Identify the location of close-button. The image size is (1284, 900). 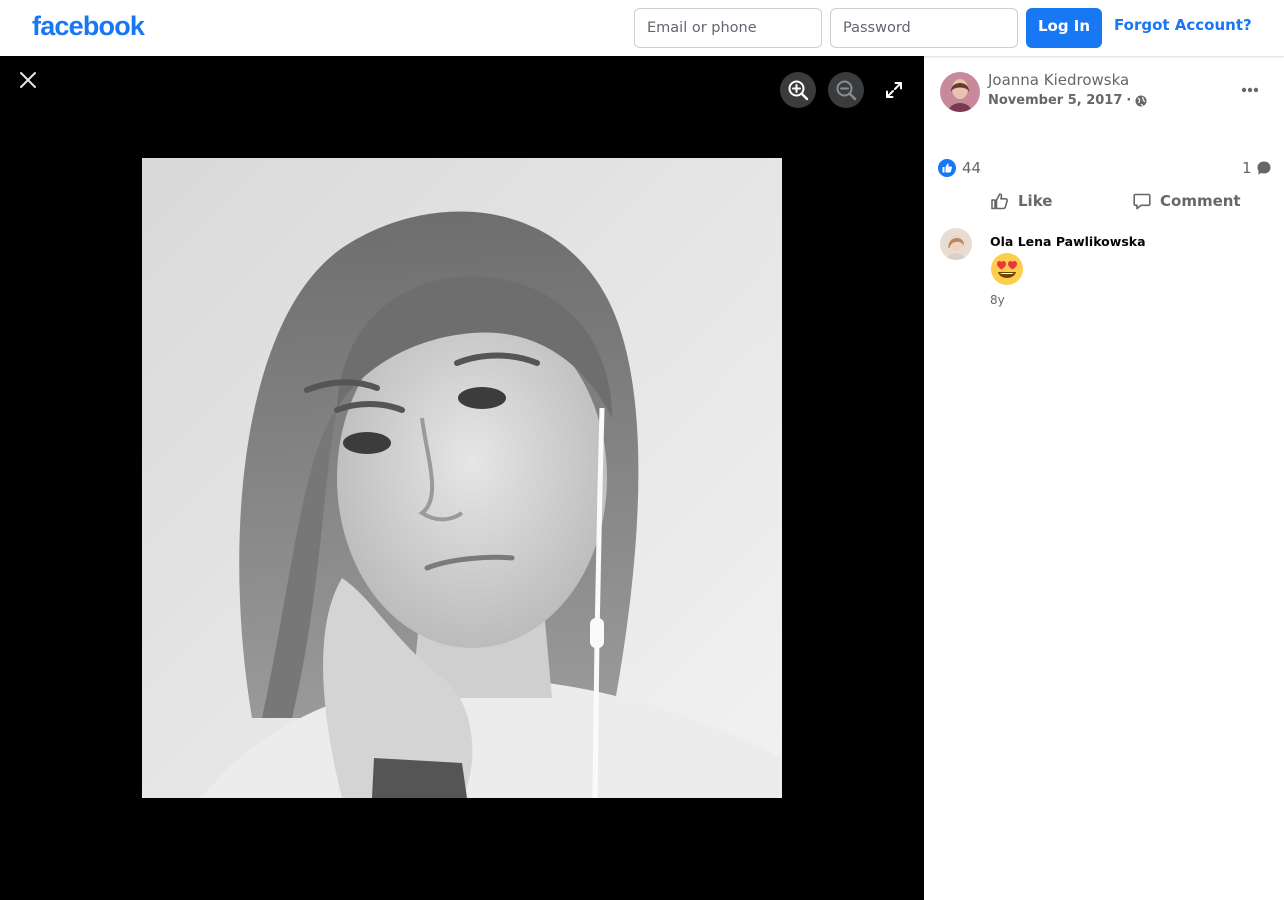
(28, 80).